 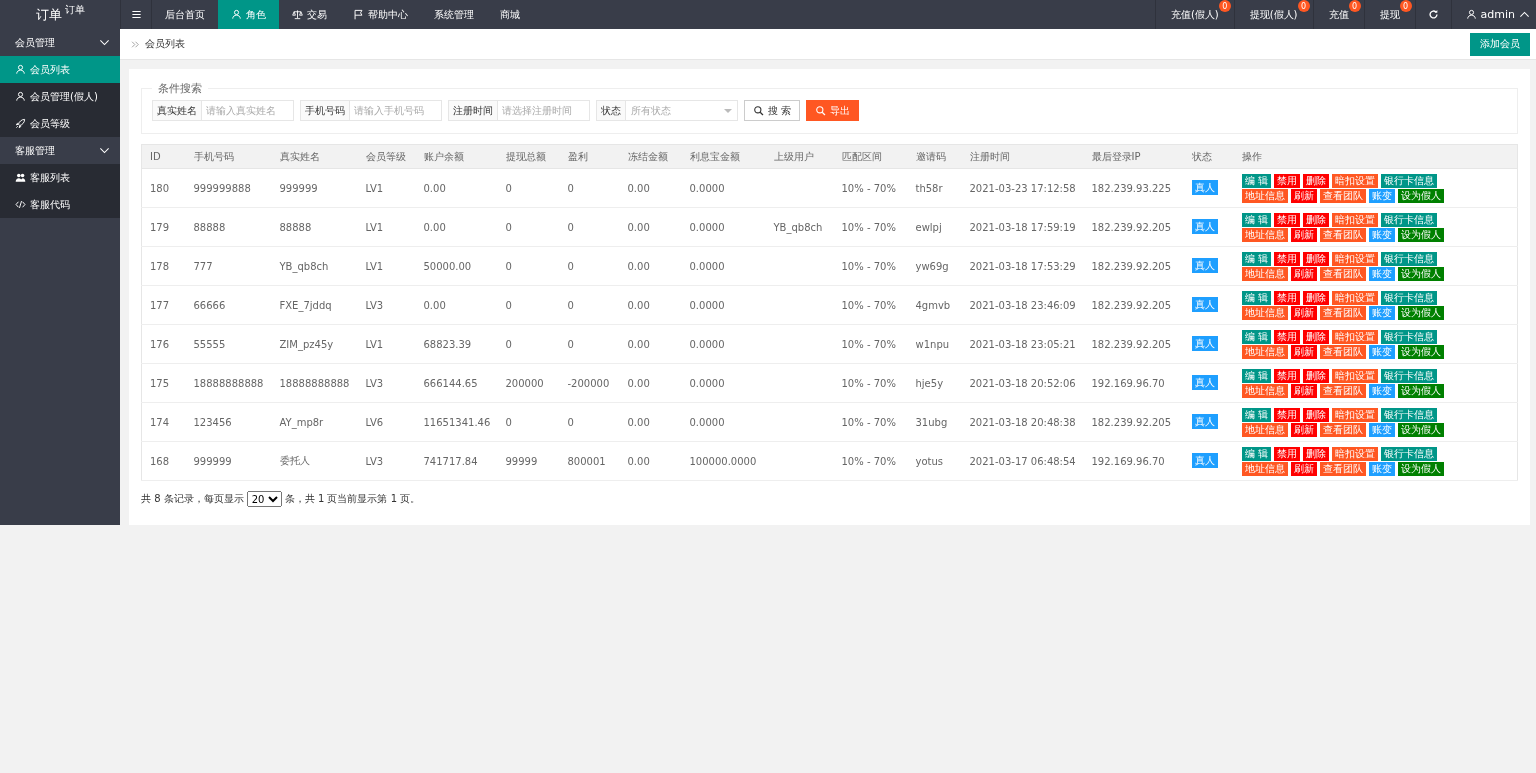 I want to click on sidebar-item: 客服列表, so click(x=60, y=177).